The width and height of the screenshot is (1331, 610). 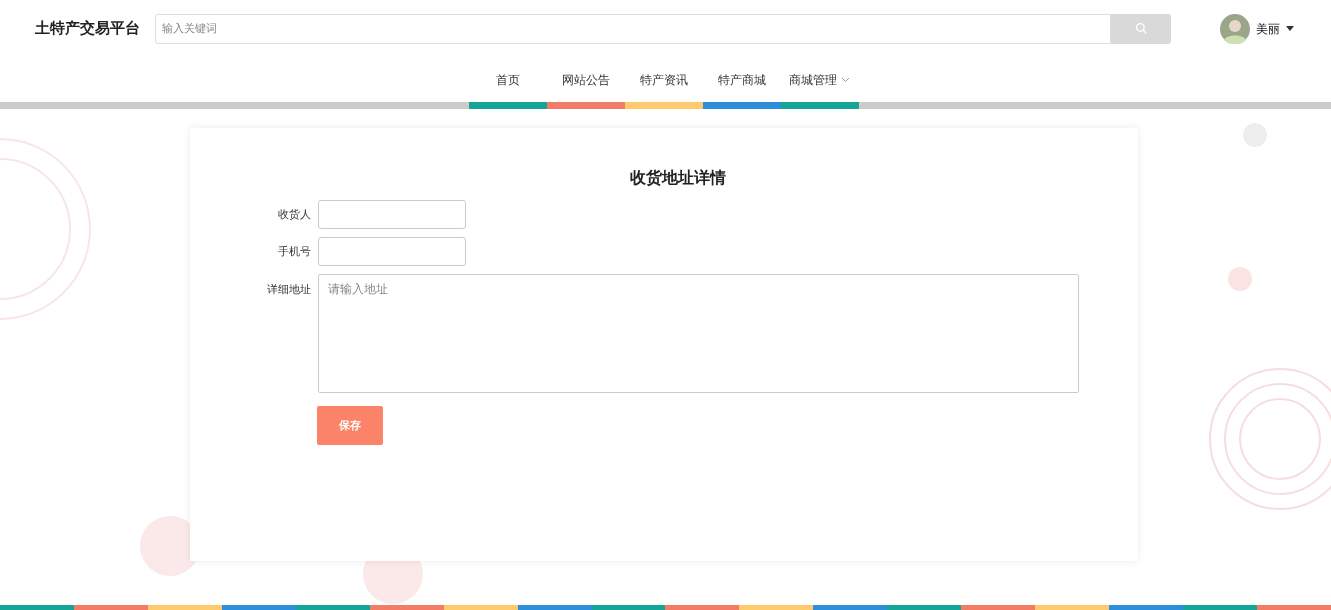 I want to click on chevron-down-icon, so click(x=845, y=79).